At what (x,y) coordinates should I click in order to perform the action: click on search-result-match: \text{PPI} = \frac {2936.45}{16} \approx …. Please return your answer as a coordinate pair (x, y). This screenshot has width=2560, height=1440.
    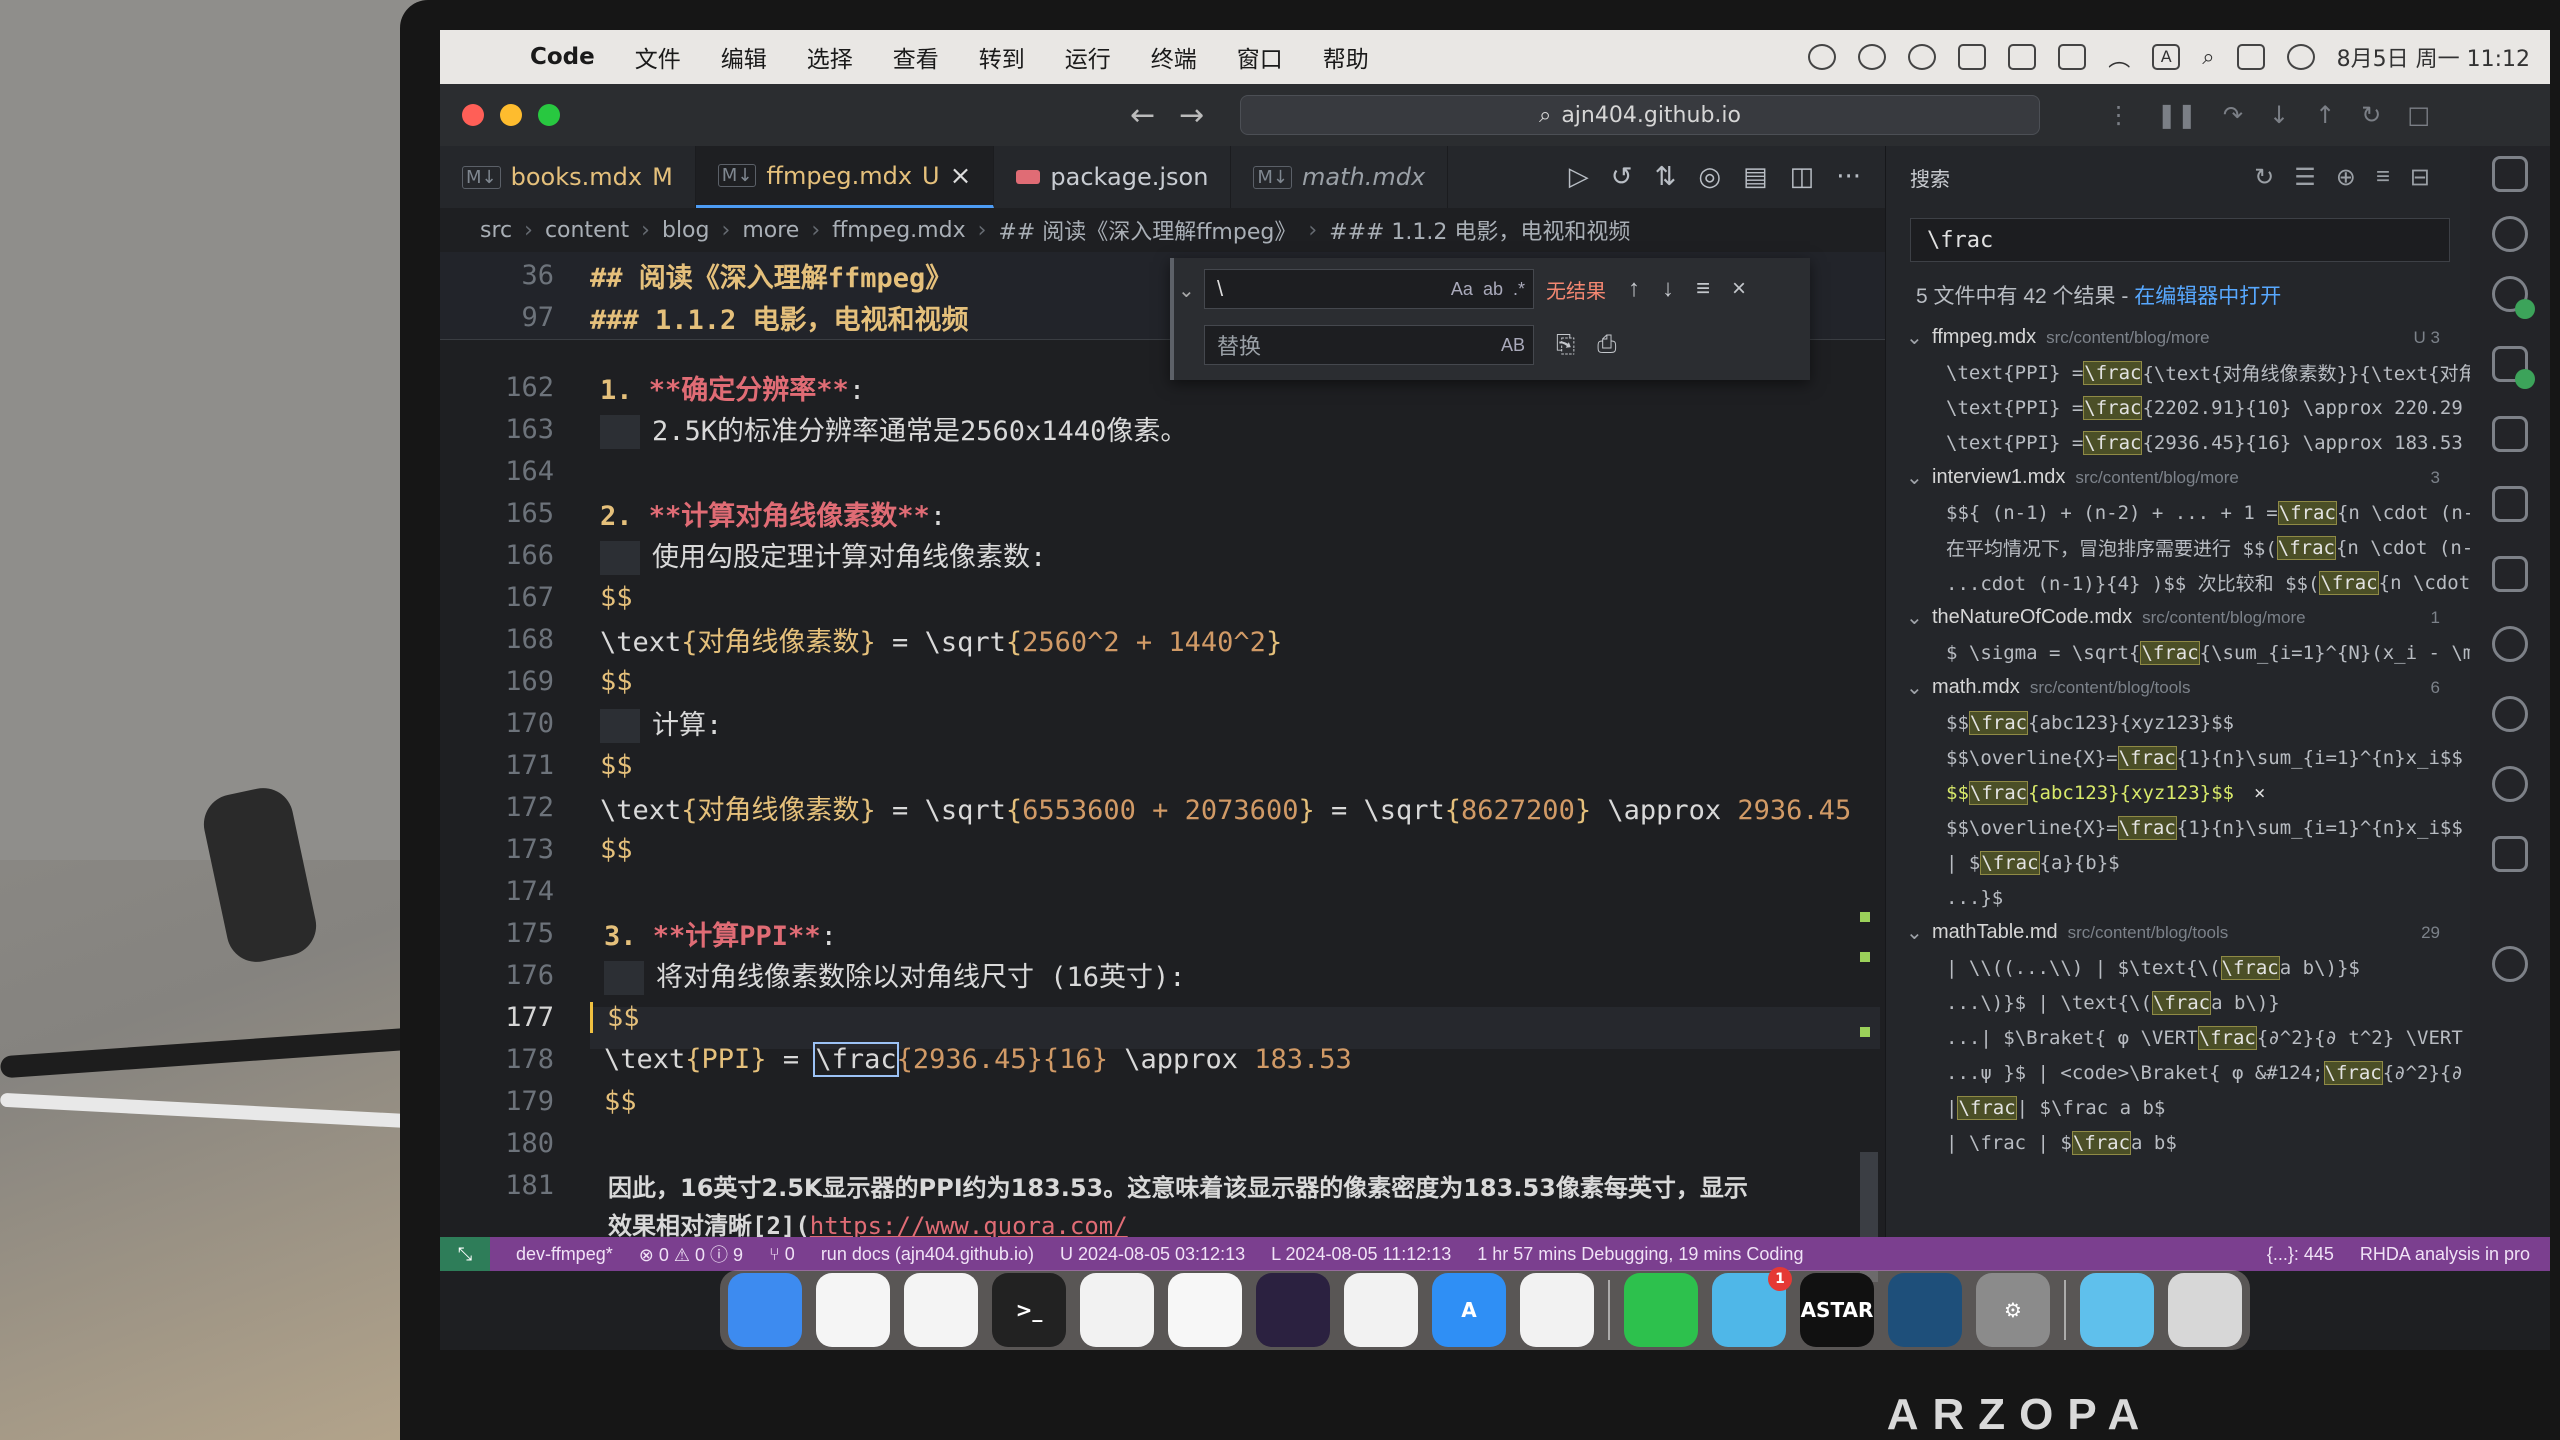
    Looking at the image, I should click on (2218, 442).